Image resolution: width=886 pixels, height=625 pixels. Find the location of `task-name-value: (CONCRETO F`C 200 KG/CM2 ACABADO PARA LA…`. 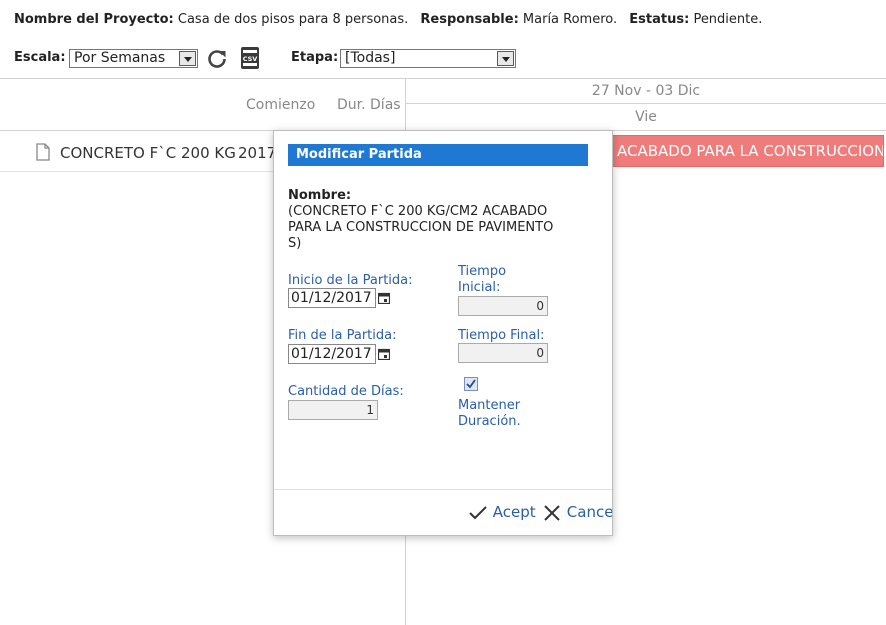

task-name-value: (CONCRETO F`C 200 KG/CM2 ACABADO PARA LA… is located at coordinates (421, 227).